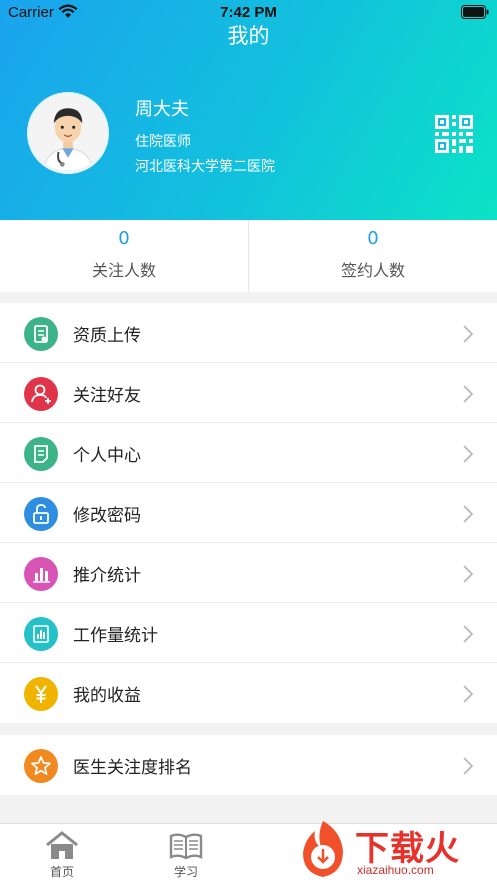 This screenshot has height=883, width=497. Describe the element at coordinates (248, 393) in the screenshot. I see `menu-item-follow-friends: 关注好友` at that location.